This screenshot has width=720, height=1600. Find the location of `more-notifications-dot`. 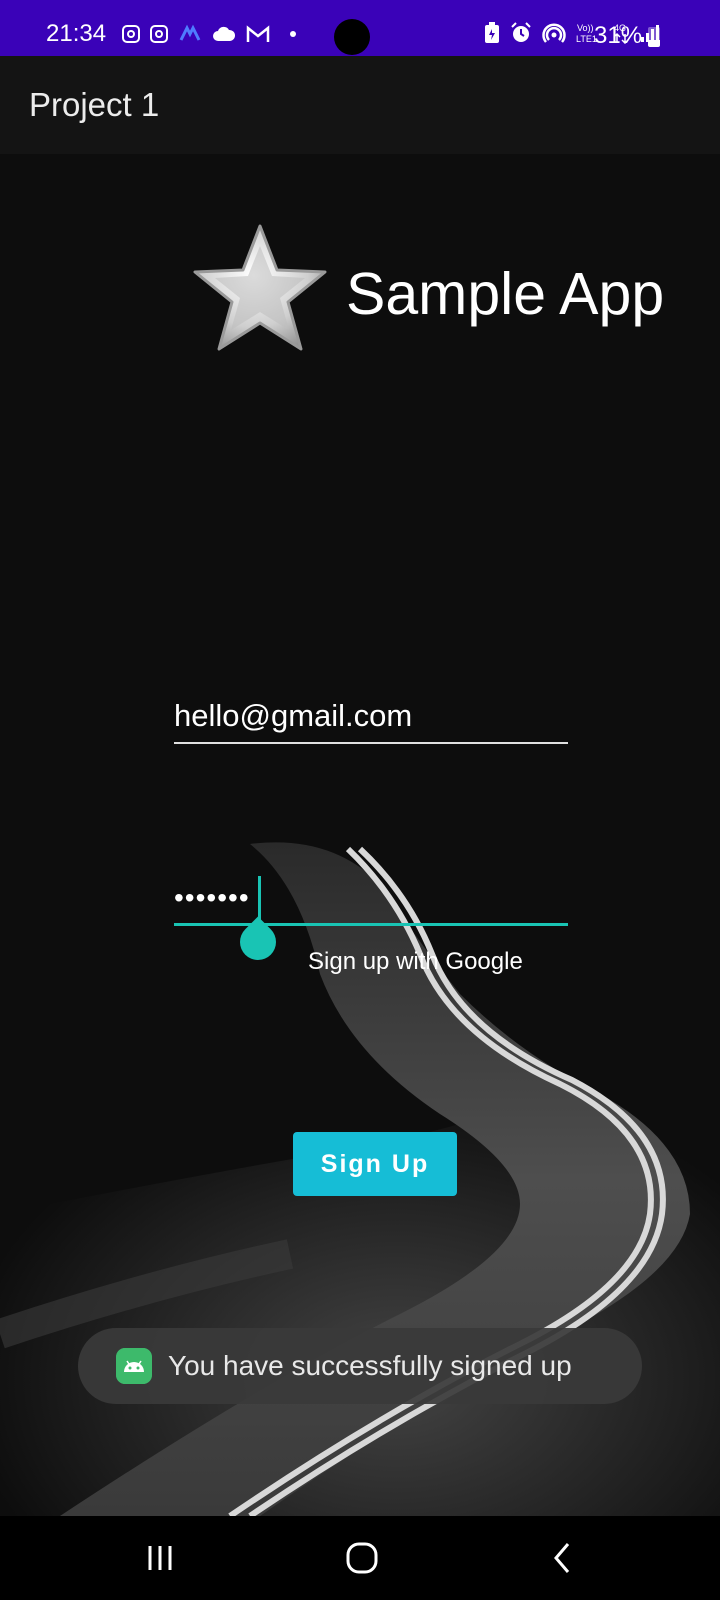

more-notifications-dot is located at coordinates (293, 34).